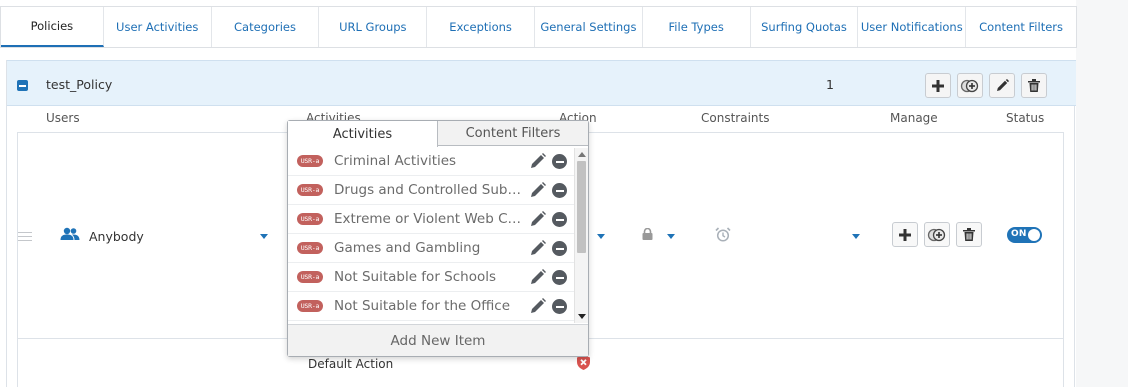 This screenshot has height=387, width=1128. I want to click on delete-policy-button, so click(1034, 85).